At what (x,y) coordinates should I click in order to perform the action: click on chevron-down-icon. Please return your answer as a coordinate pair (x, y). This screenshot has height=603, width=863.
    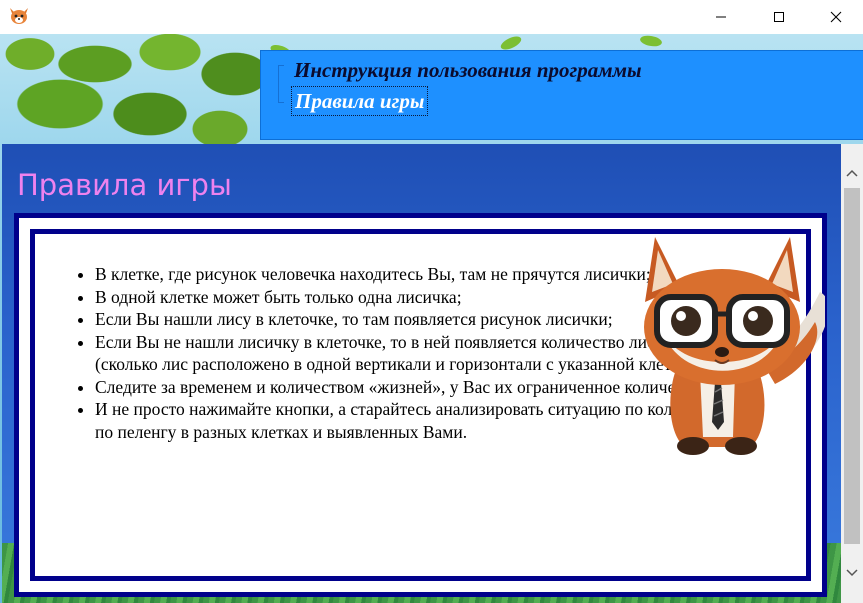
    Looking at the image, I should click on (852, 573).